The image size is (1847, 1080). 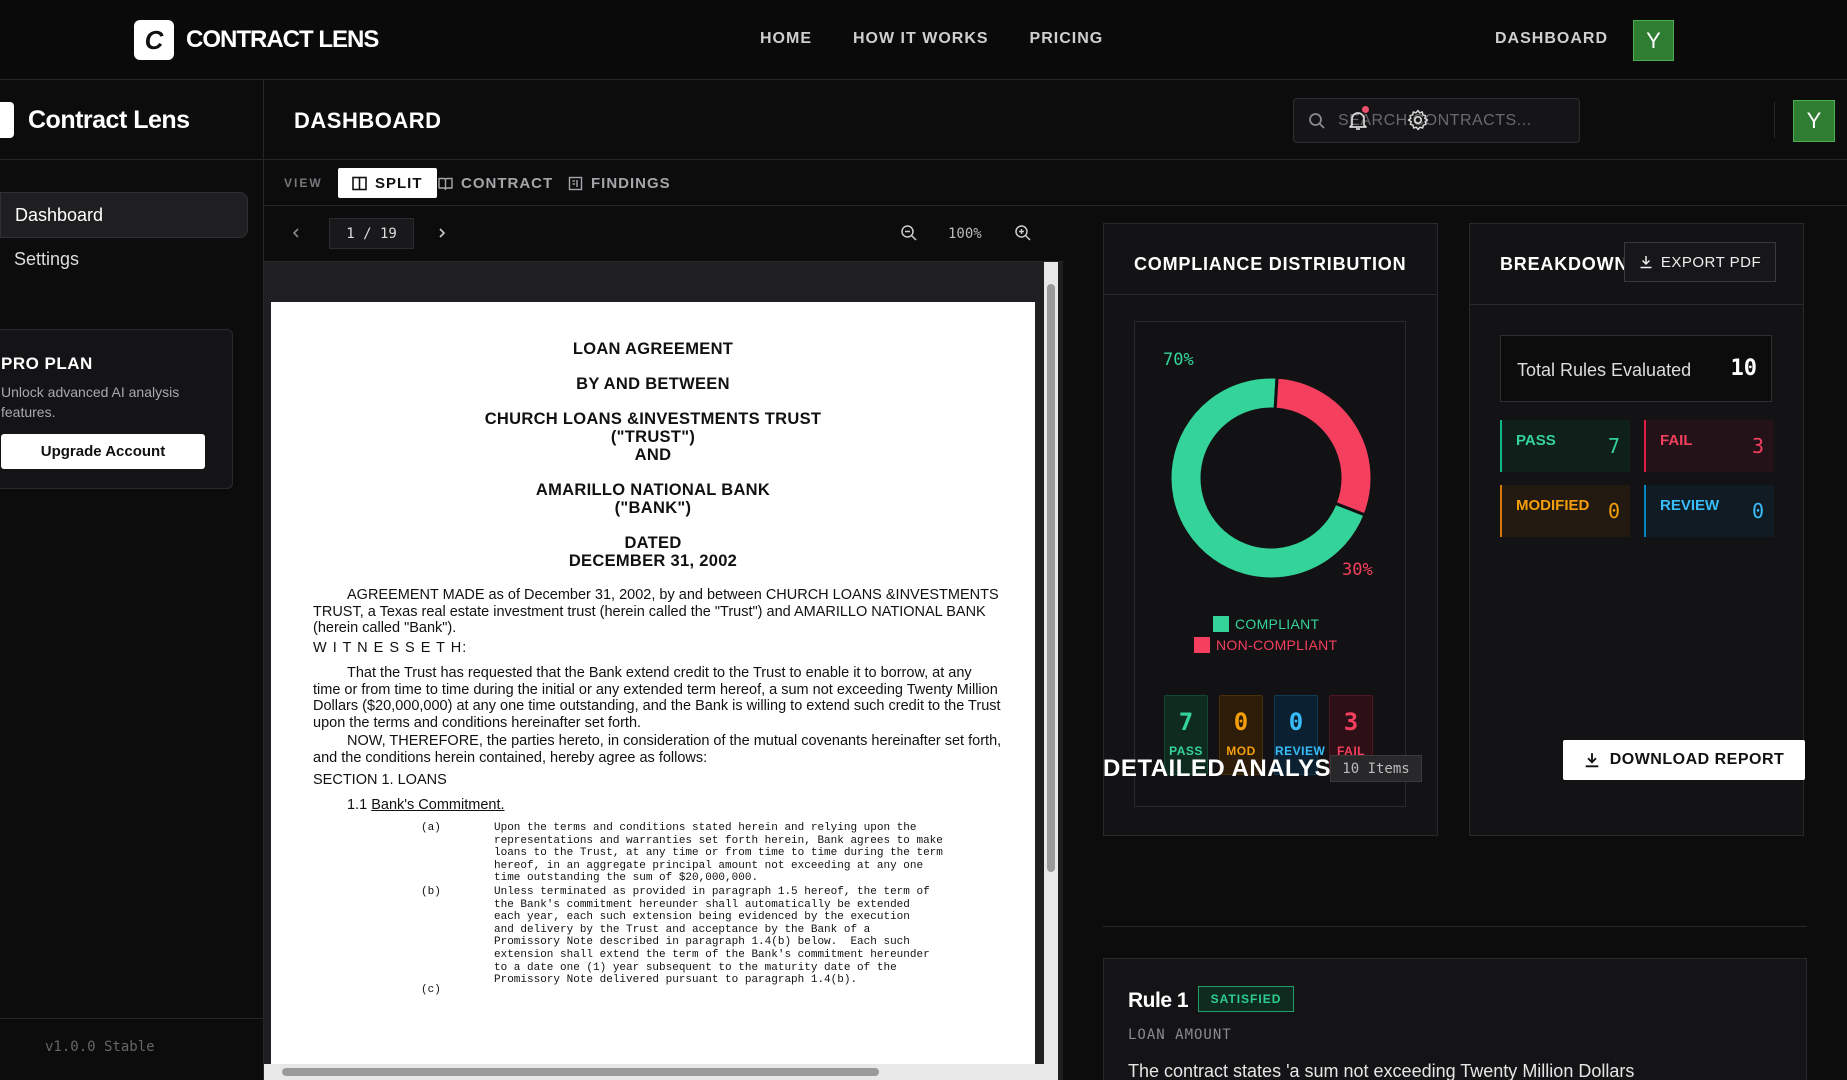 What do you see at coordinates (1270, 264) in the screenshot?
I see `compliance-title: COMPLIANCE DISTRIBUTION` at bounding box center [1270, 264].